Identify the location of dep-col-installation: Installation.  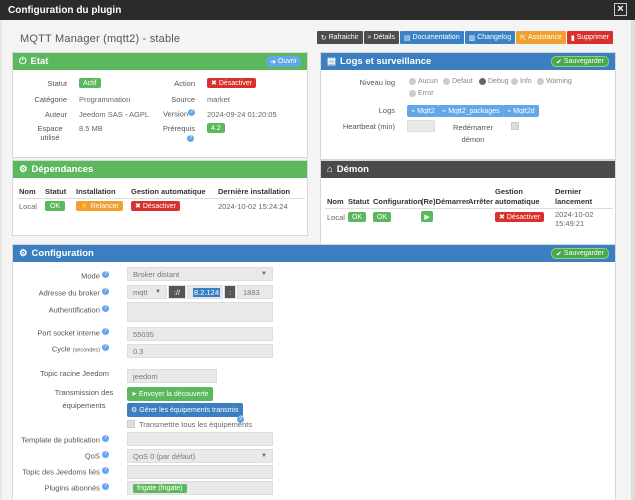
(96, 191).